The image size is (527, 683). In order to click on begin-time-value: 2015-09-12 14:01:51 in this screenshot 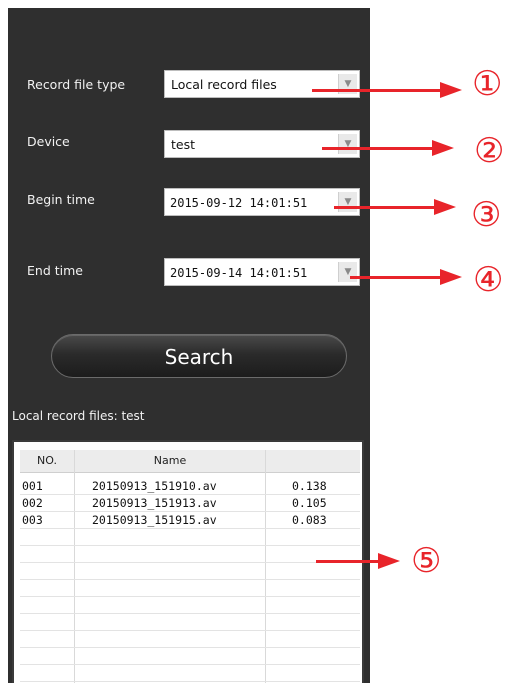, I will do `click(239, 203)`.